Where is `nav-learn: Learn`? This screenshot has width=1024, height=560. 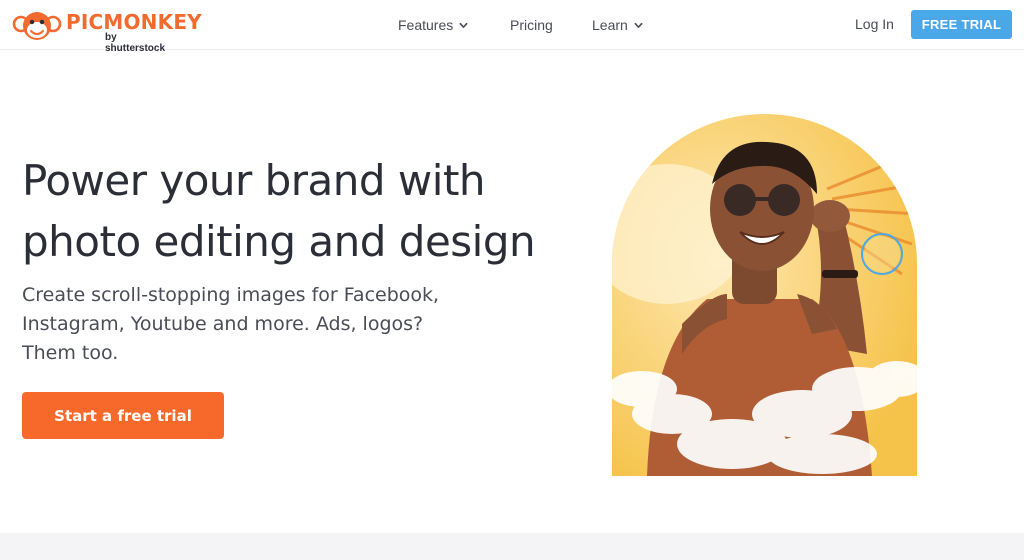
nav-learn: Learn is located at coordinates (617, 25).